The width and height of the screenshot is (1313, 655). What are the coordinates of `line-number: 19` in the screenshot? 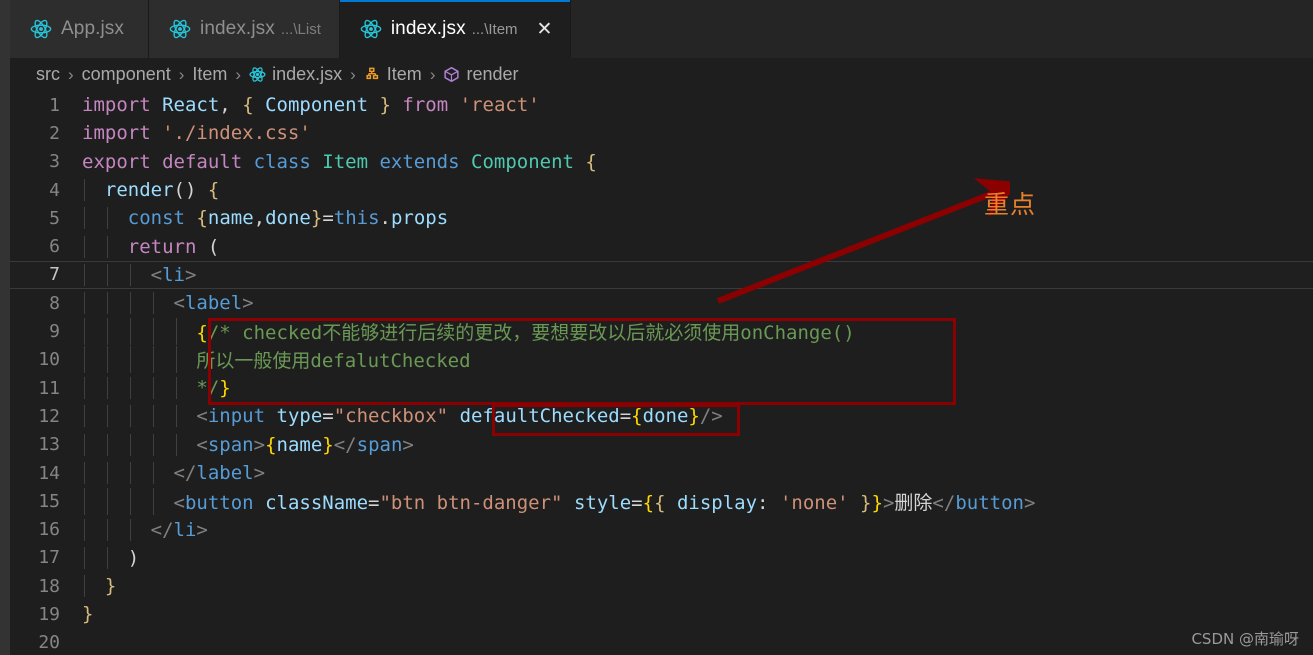 It's located at (49, 614).